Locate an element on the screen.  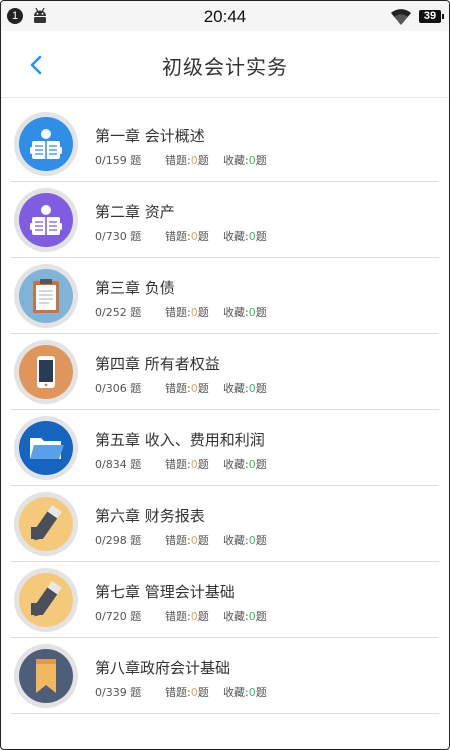
progress-count: 0/720 is located at coordinates (111, 616).